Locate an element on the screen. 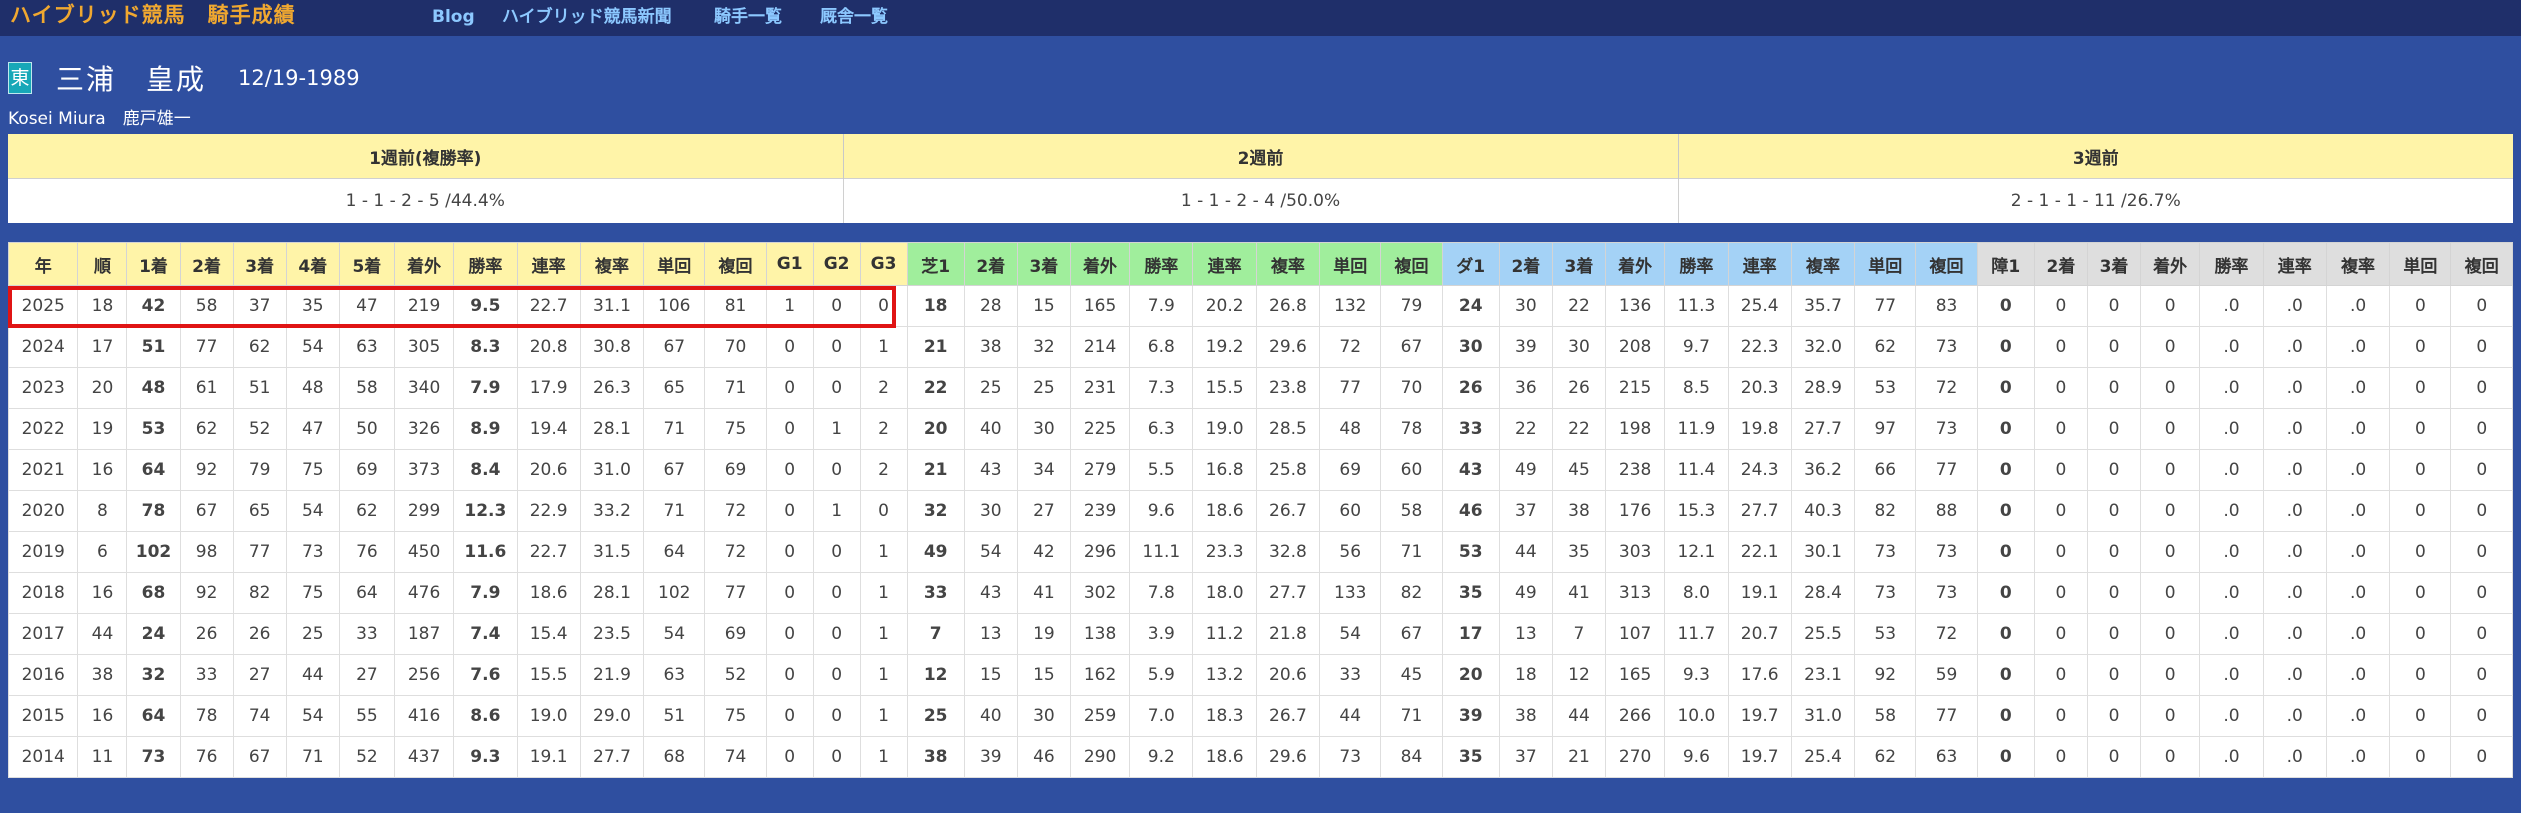 Image resolution: width=2521 pixels, height=813 pixels. stat-cell: 84 is located at coordinates (1411, 757).